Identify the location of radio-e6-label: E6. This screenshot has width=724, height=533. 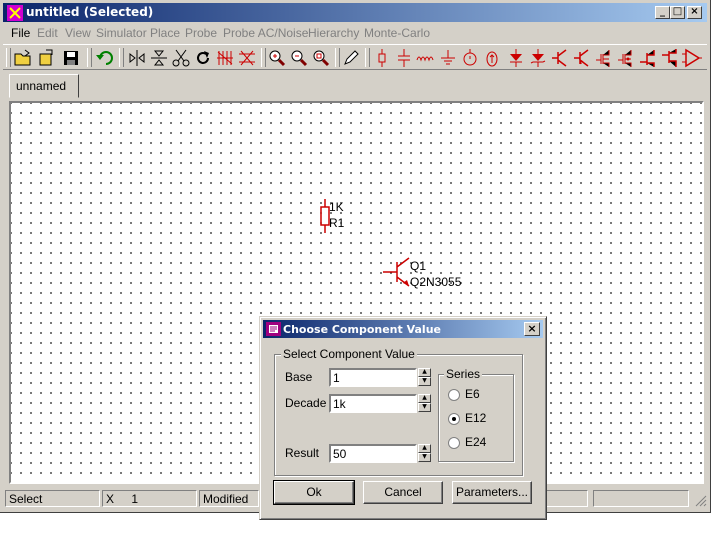
(472, 394).